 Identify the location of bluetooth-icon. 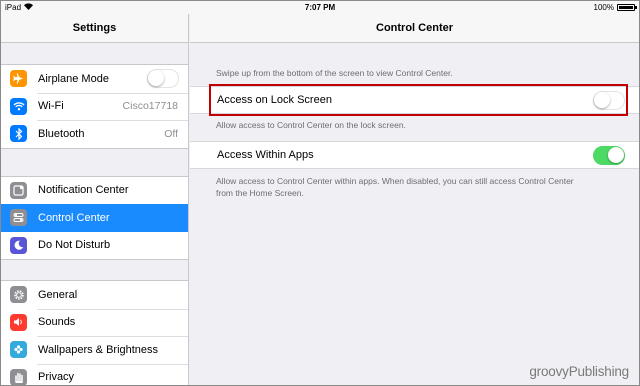
(18, 134).